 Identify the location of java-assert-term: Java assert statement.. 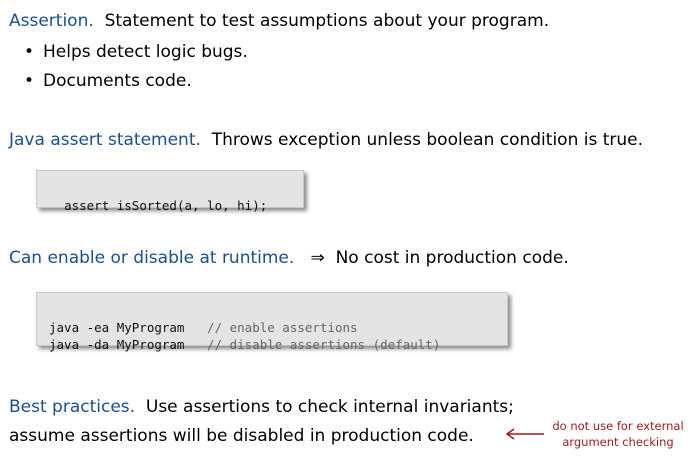
(105, 140).